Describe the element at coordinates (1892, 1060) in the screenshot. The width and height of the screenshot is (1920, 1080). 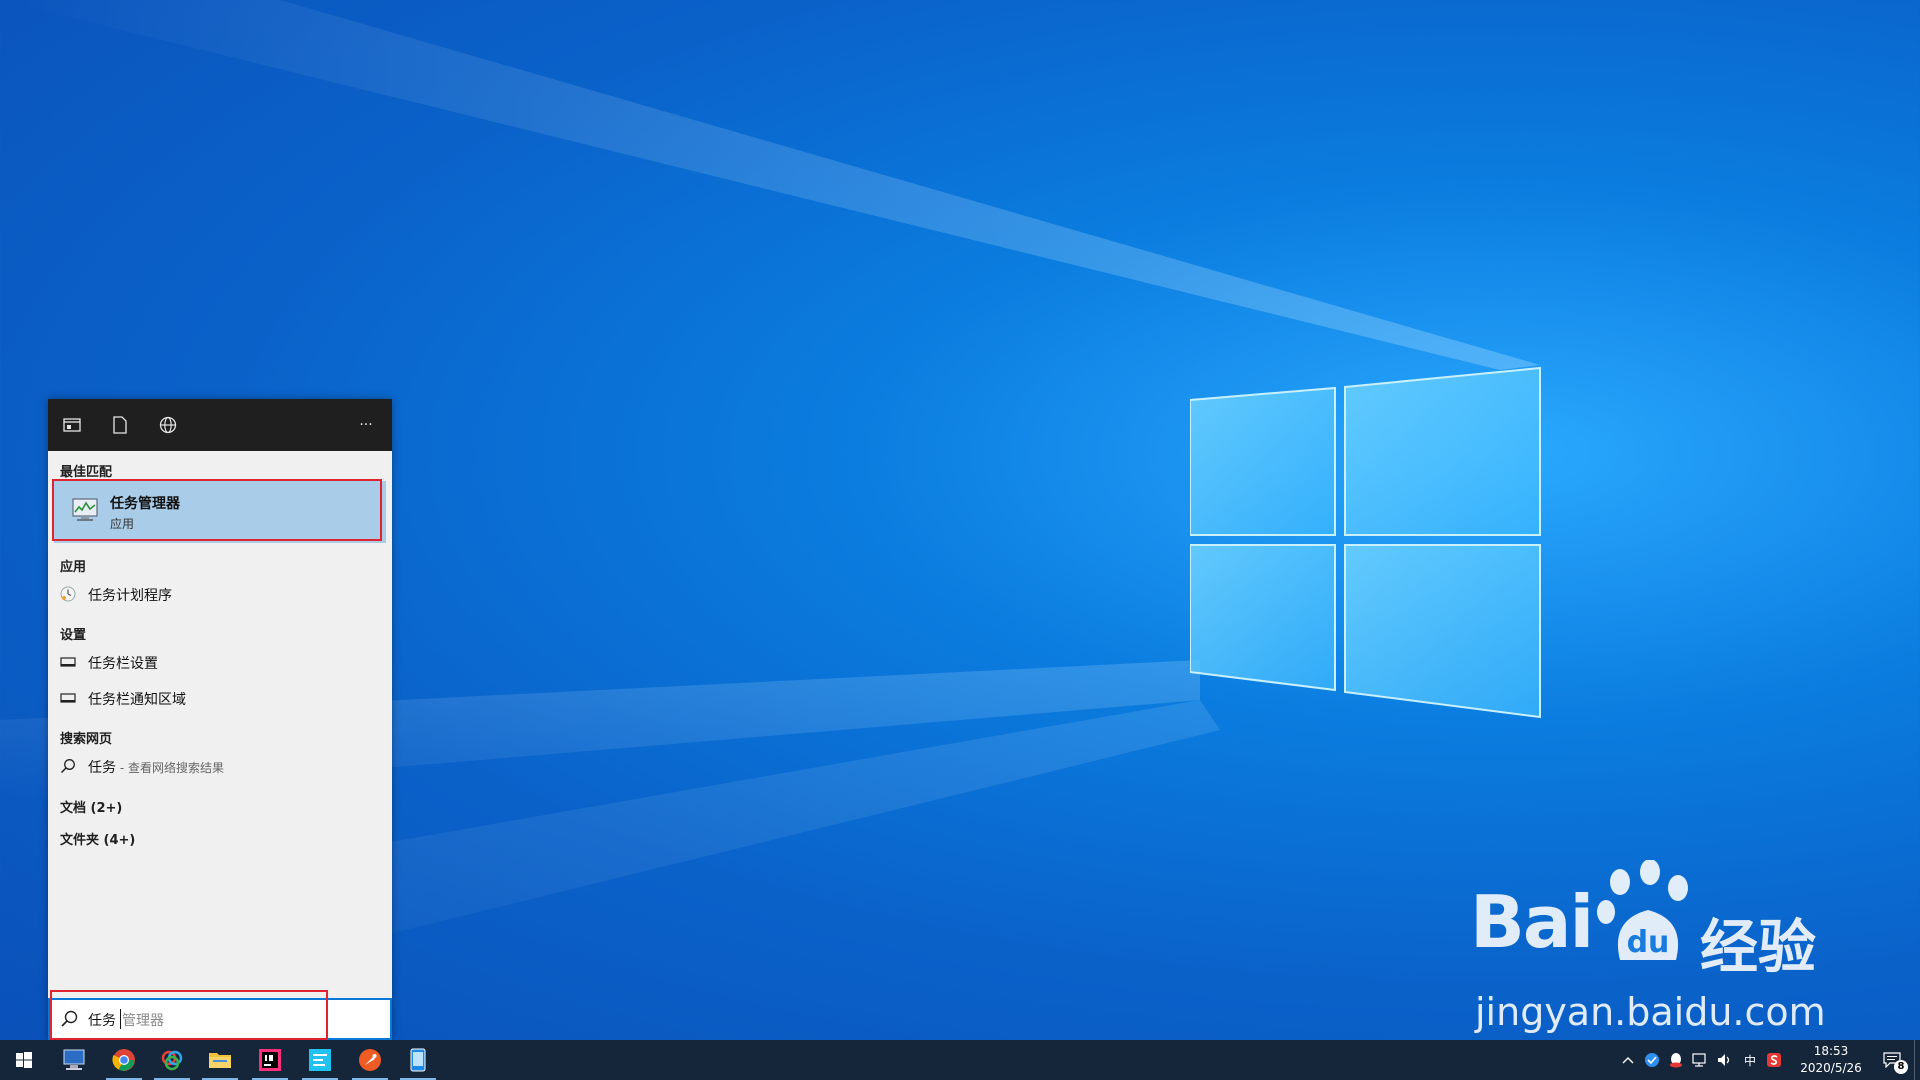
I see `action-center-button: 8` at that location.